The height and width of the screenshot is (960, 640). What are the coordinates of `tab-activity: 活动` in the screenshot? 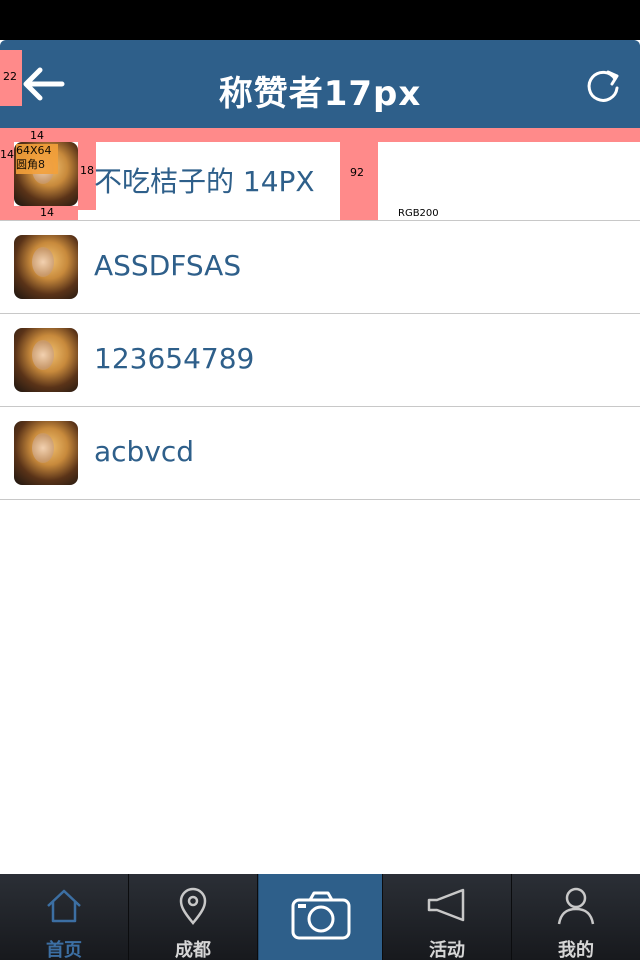 It's located at (447, 917).